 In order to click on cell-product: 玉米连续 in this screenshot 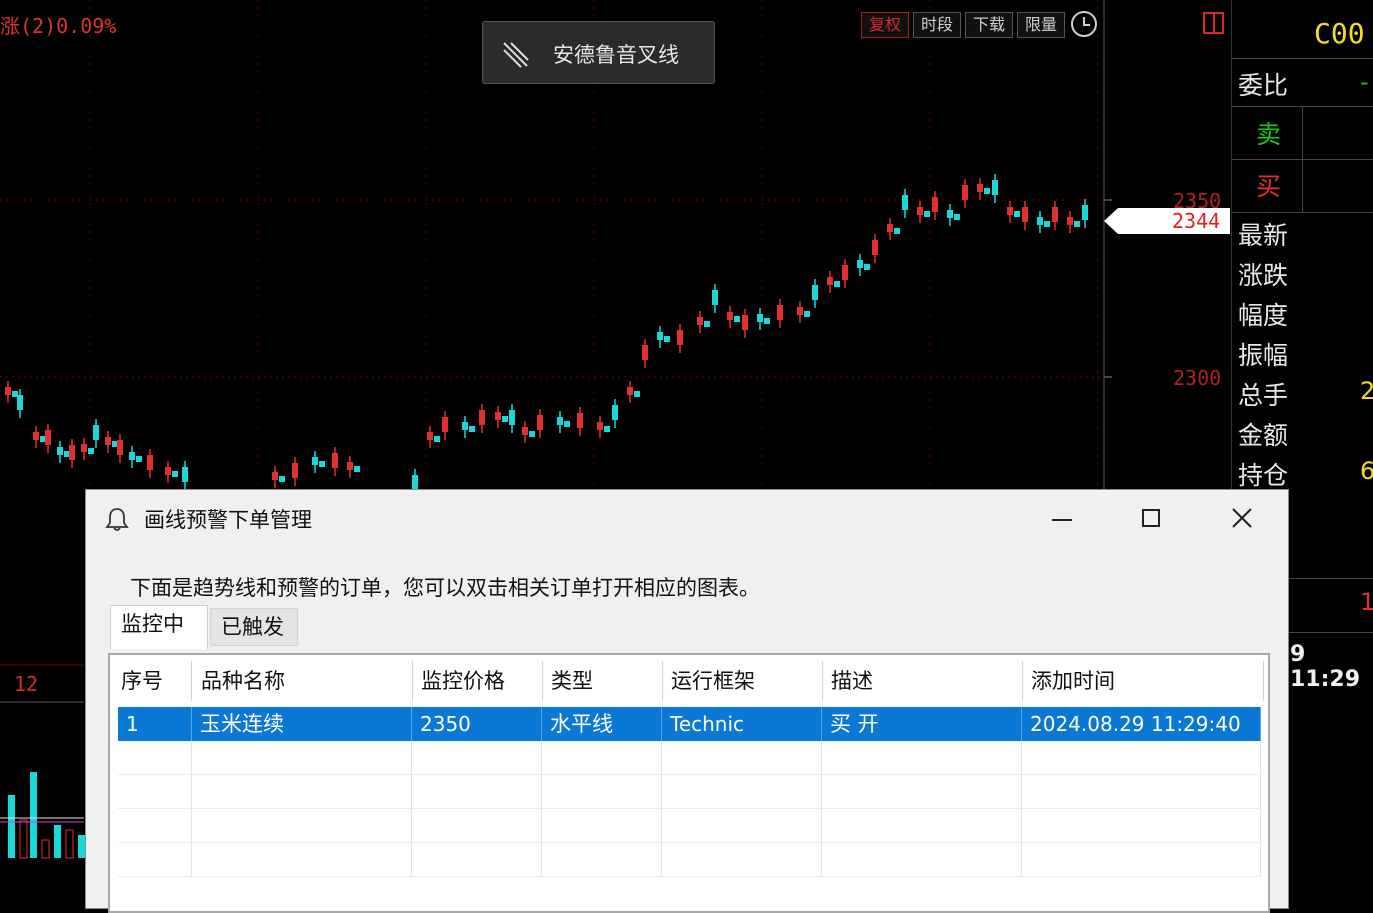, I will do `click(302, 724)`.